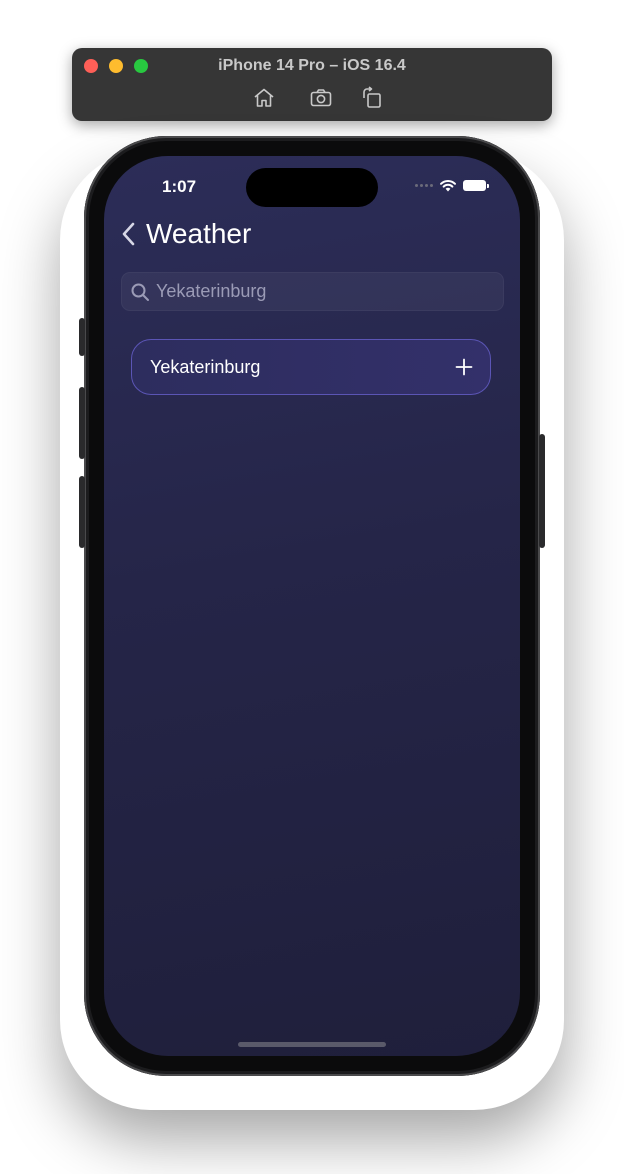 The height and width of the screenshot is (1174, 624). Describe the element at coordinates (372, 98) in the screenshot. I see `rotate-icon` at that location.